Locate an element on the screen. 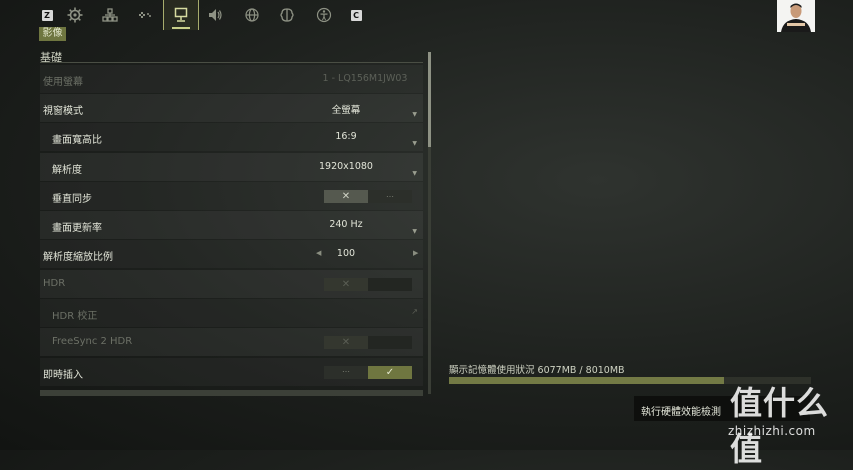 Image resolution: width=853 pixels, height=470 pixels. increase-arrow-icon: ▶ is located at coordinates (415, 253).